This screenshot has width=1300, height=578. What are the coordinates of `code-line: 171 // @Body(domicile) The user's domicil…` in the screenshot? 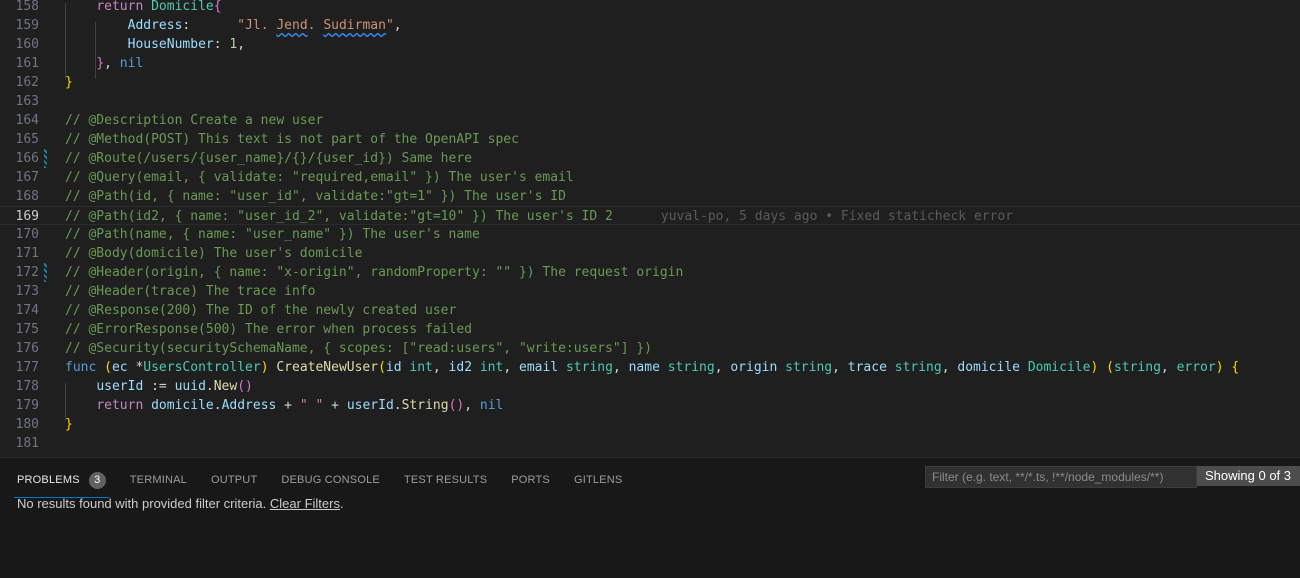 It's located at (650, 253).